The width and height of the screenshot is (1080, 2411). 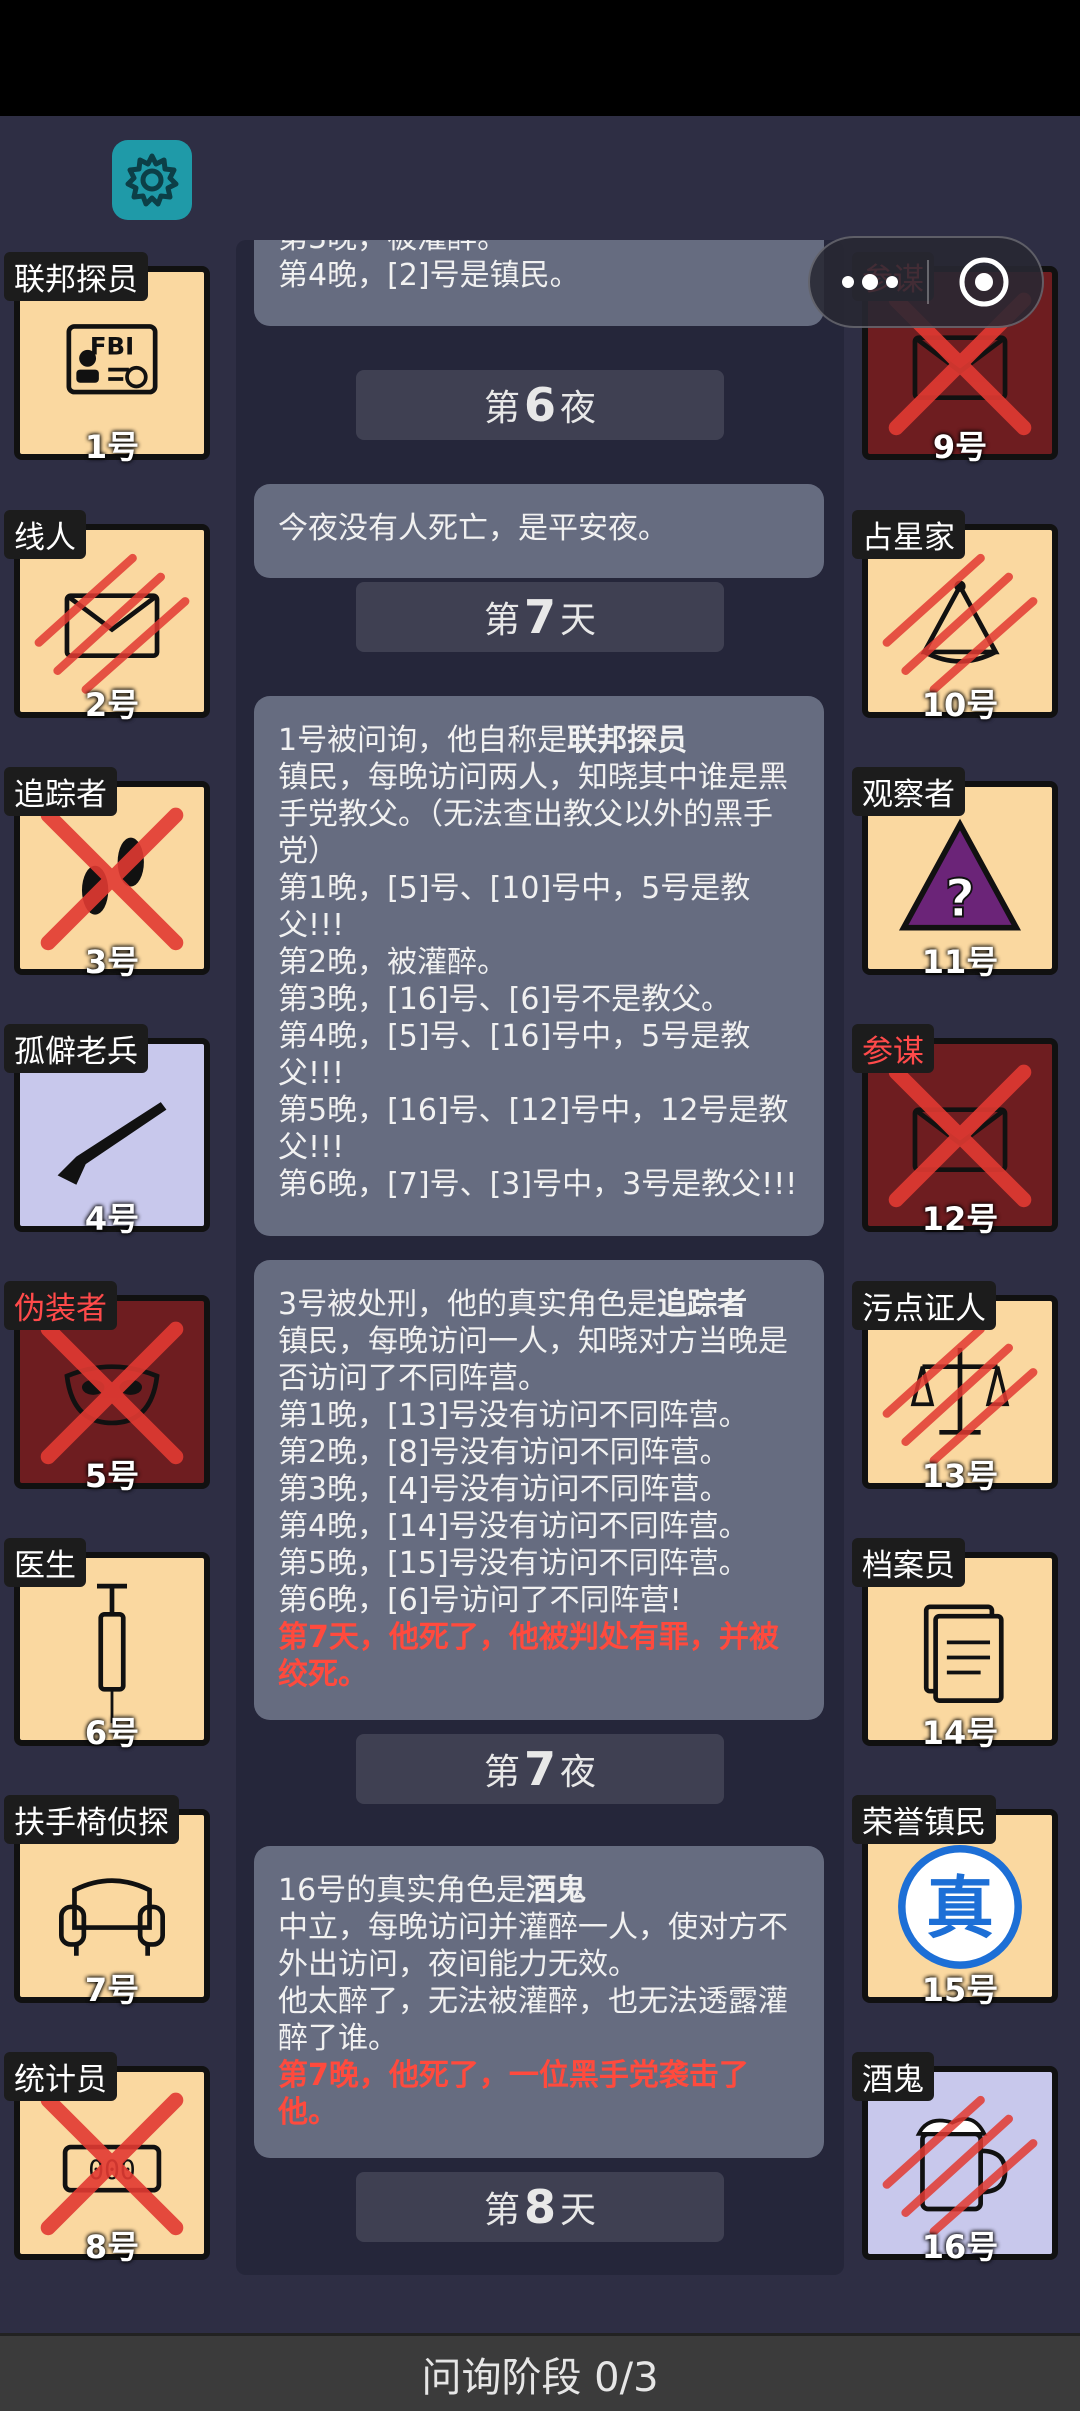 What do you see at coordinates (473, 528) in the screenshot?
I see `event-line: 今夜没有人死亡，是平安夜。` at bounding box center [473, 528].